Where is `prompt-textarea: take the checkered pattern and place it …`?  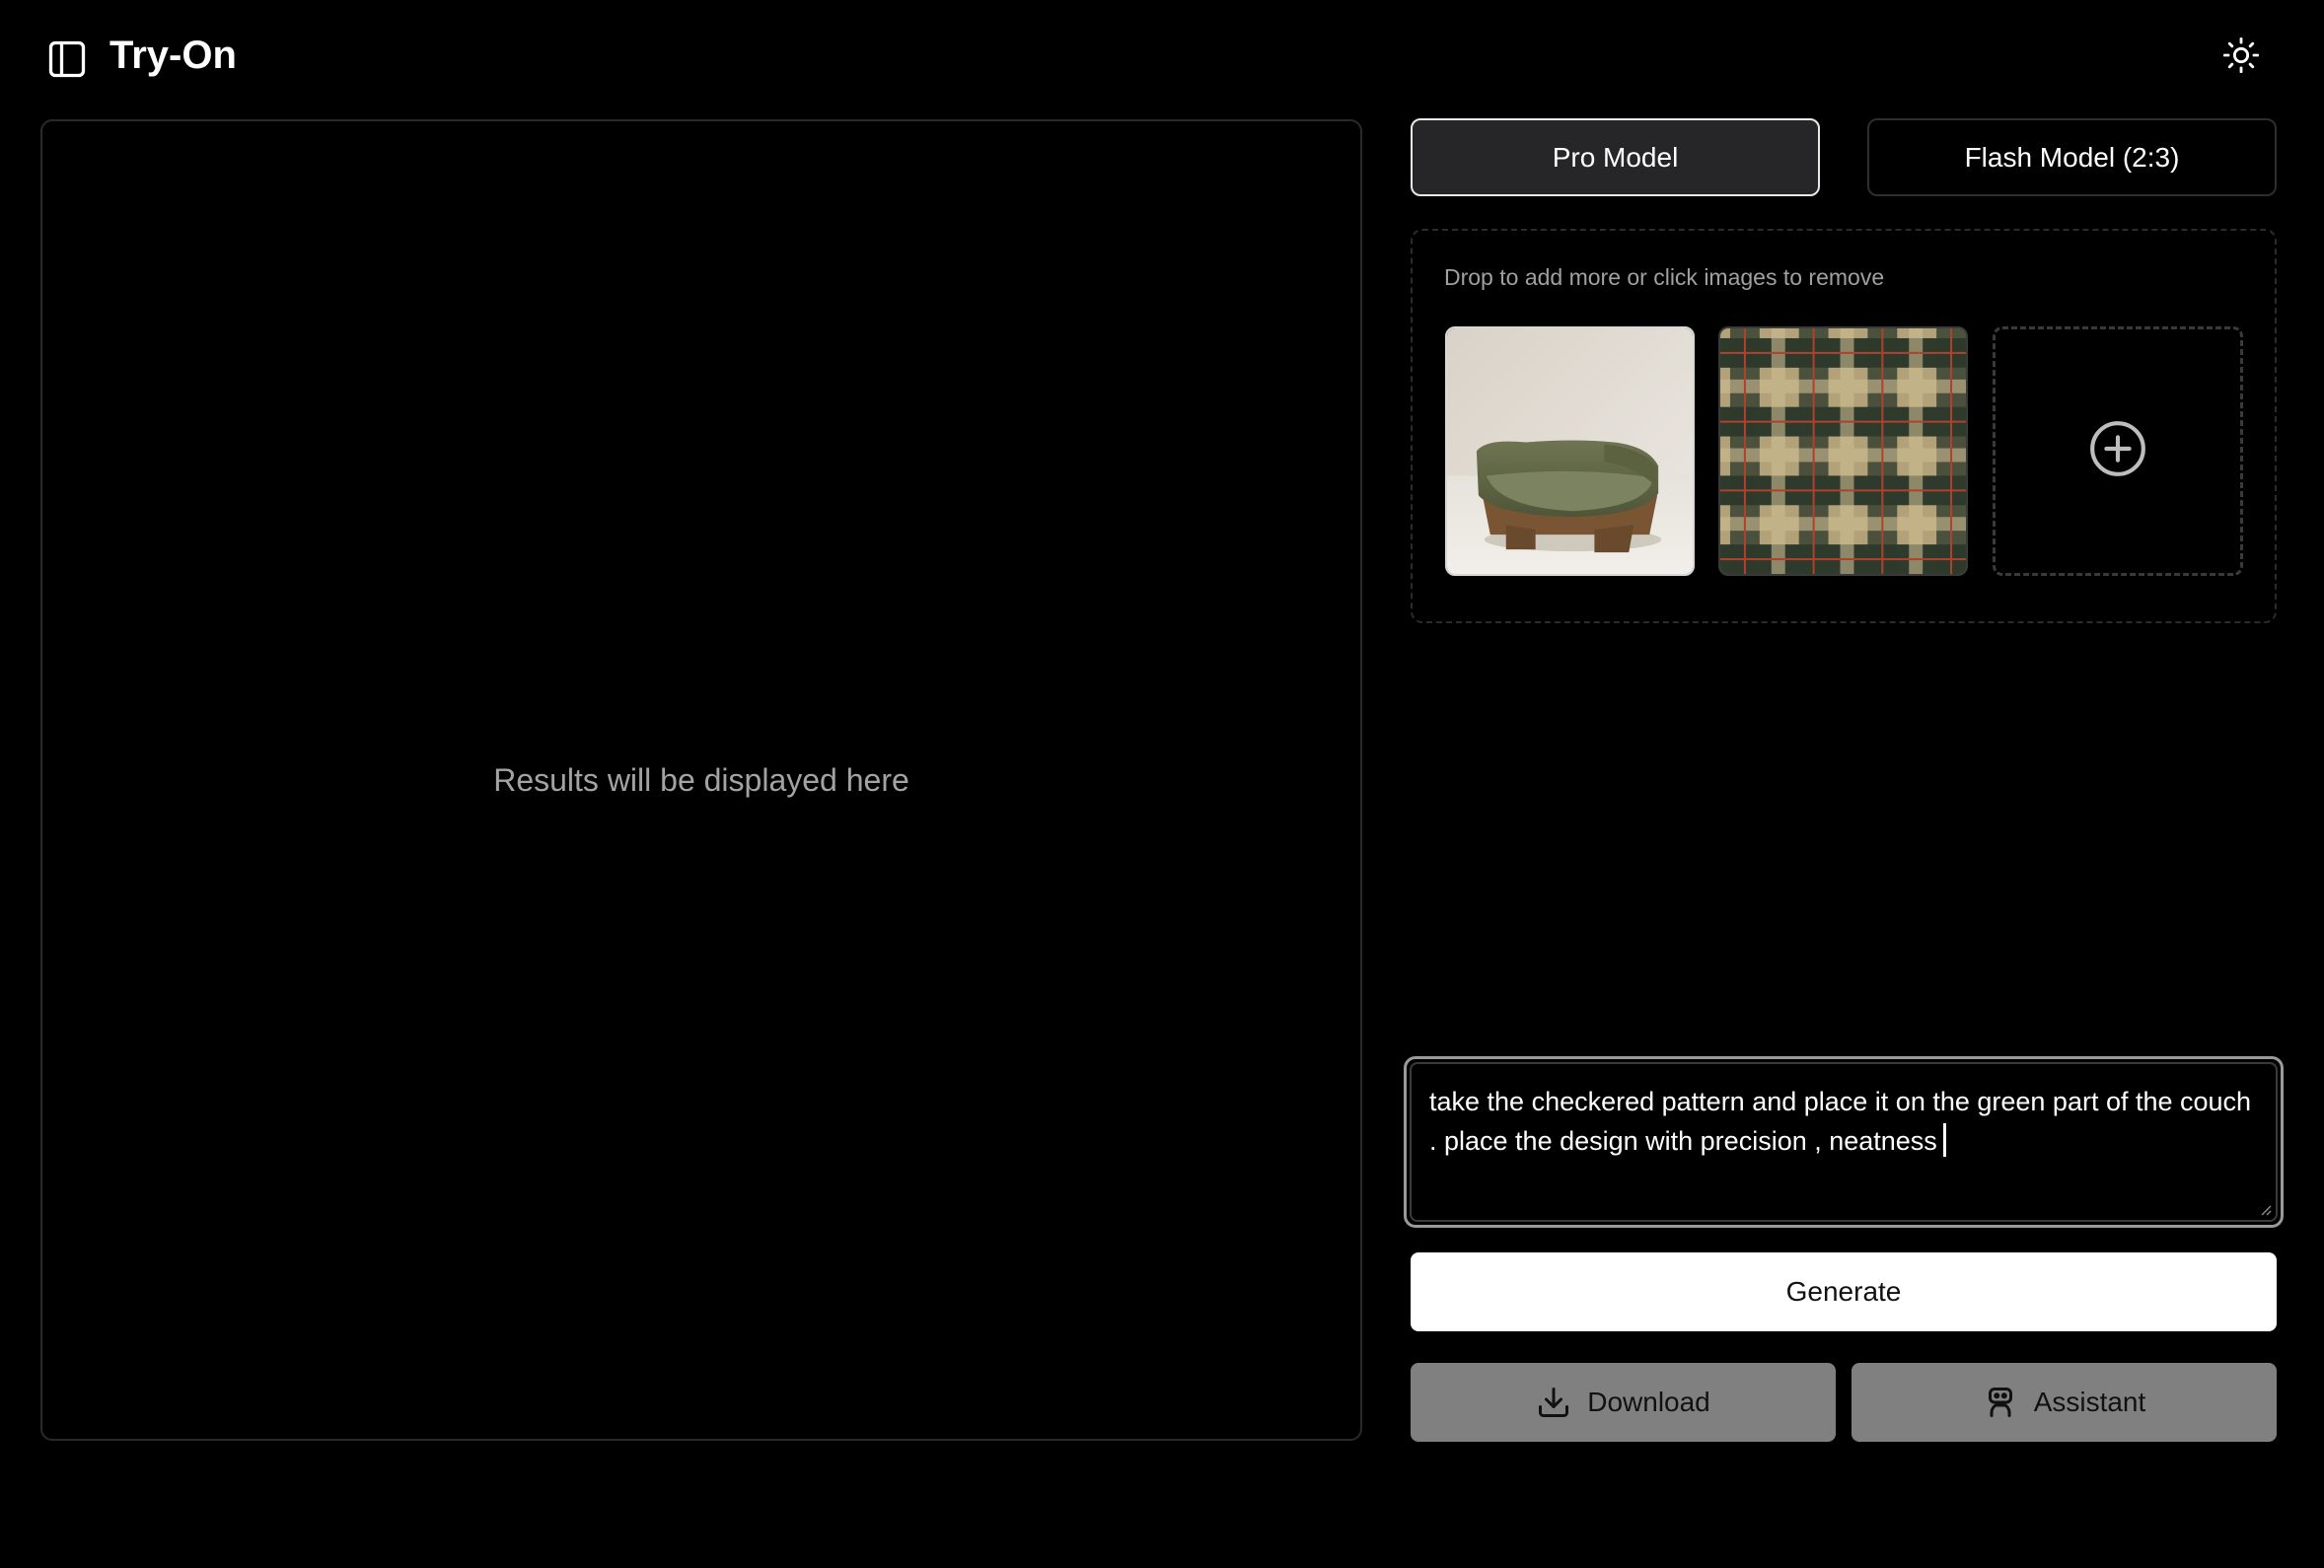
prompt-textarea: take the checkered pattern and place it … is located at coordinates (1844, 1142).